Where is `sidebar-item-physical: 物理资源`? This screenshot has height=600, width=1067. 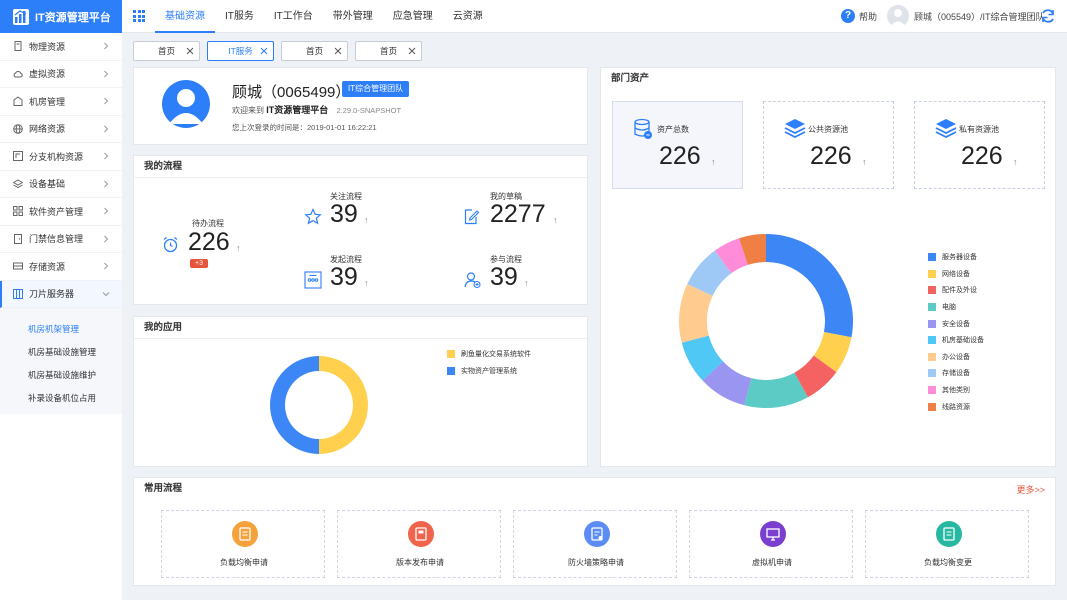
sidebar-item-physical: 物理资源 is located at coordinates (61, 47).